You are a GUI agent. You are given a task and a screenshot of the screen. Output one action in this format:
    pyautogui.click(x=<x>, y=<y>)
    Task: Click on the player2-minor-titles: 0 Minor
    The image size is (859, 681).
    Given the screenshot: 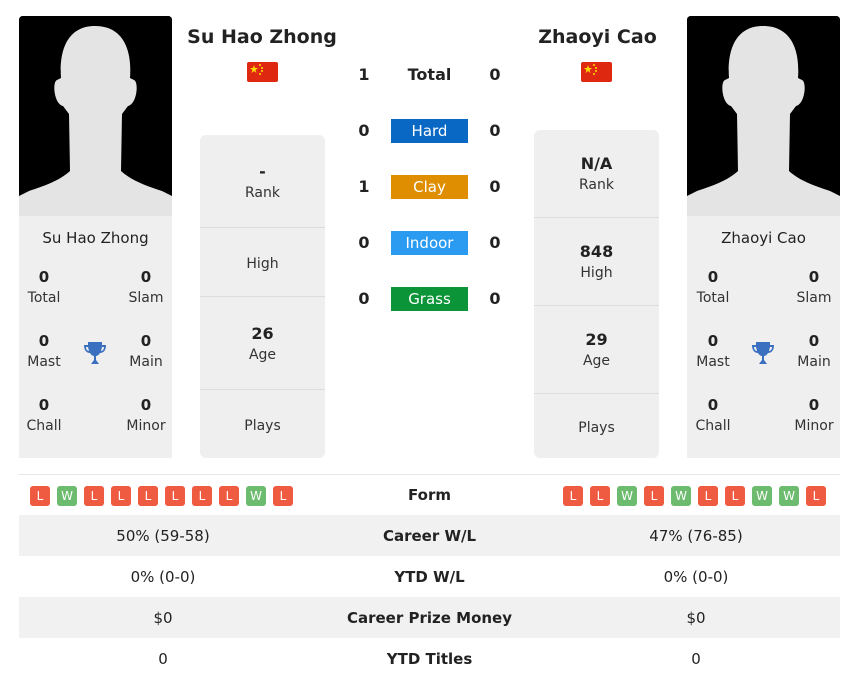 What is the action you would take?
    pyautogui.click(x=814, y=415)
    